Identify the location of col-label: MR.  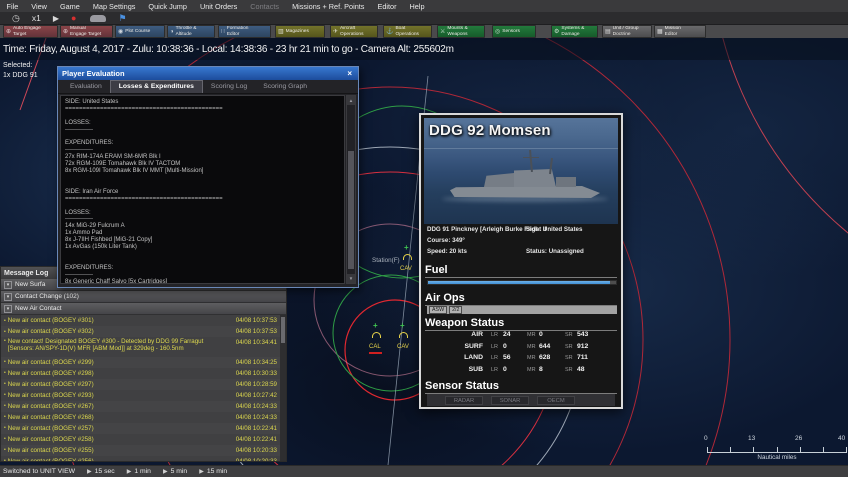
(531, 369).